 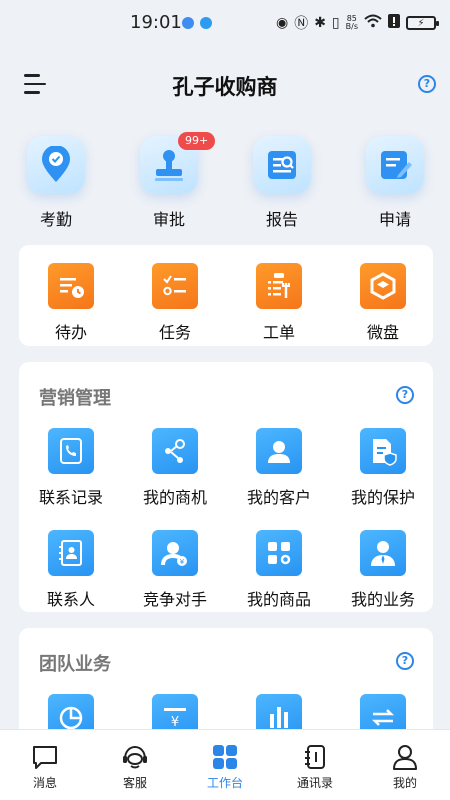 I want to click on nav-label: 消息, so click(x=44, y=783).